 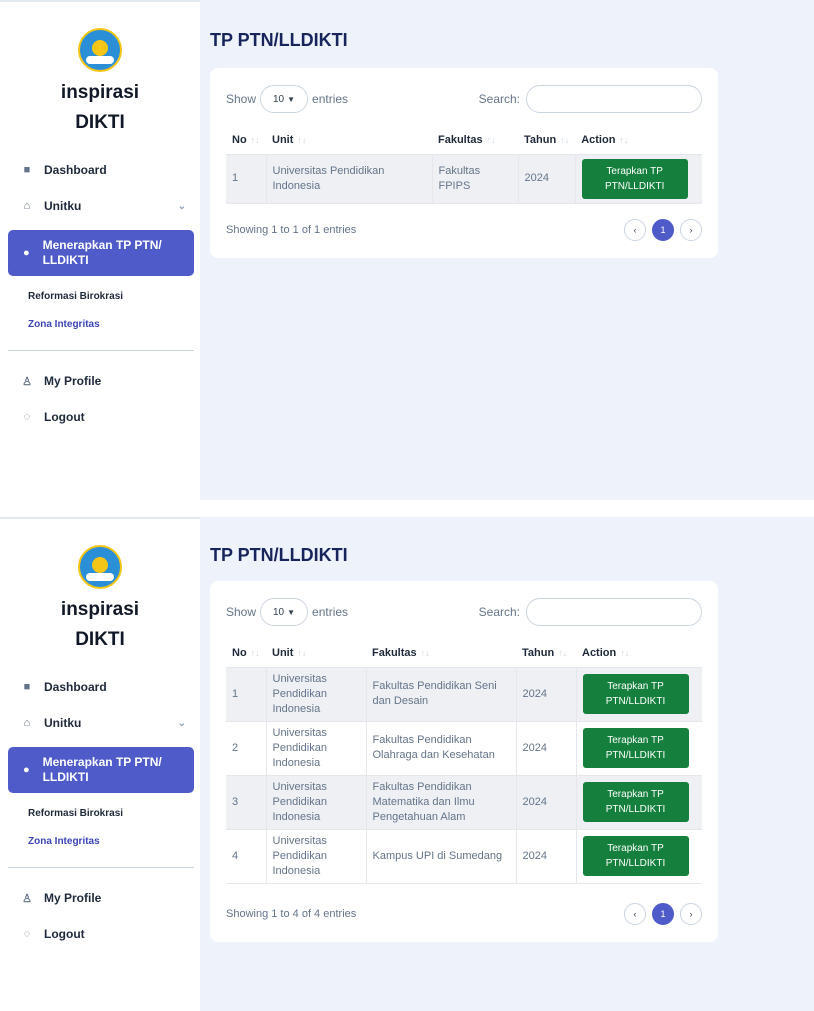 I want to click on table-info: Showing 1 to 1 of 1 entries, so click(x=291, y=229).